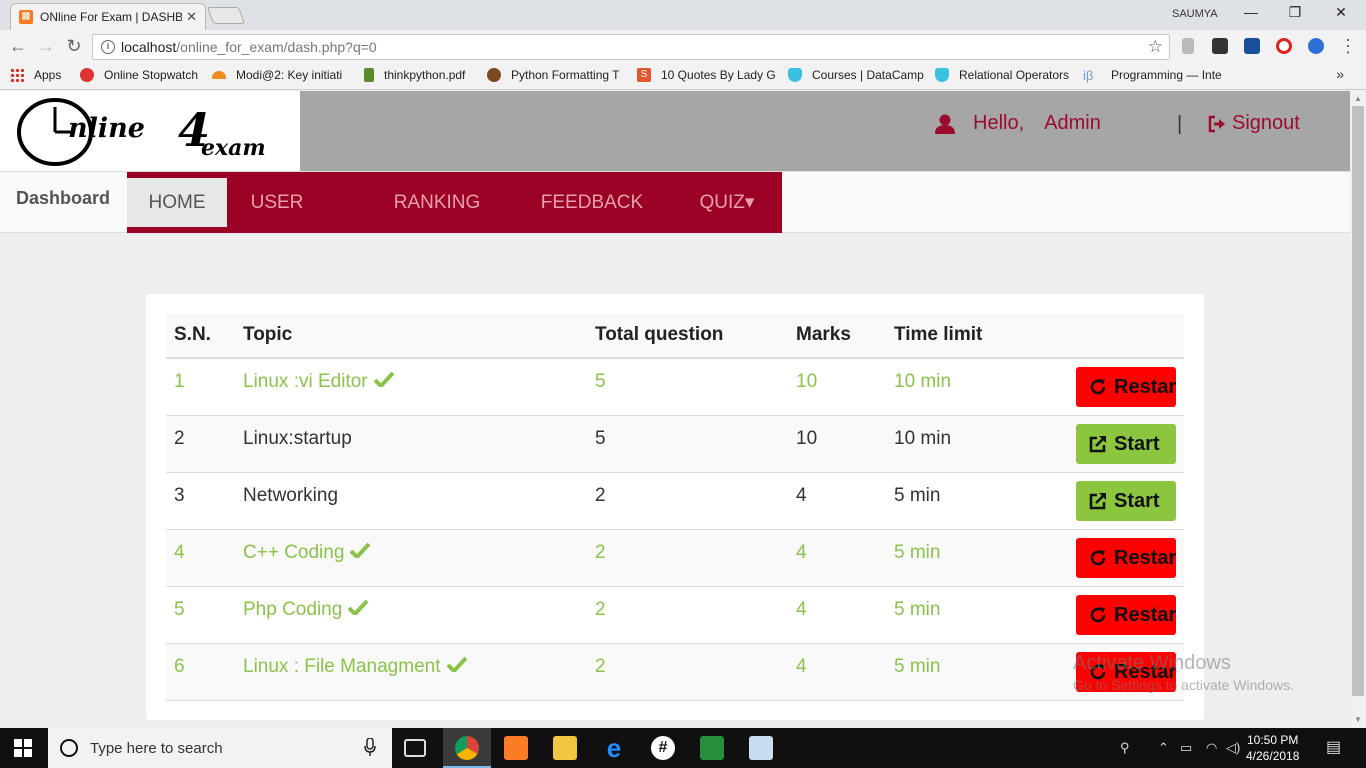 This screenshot has height=768, width=1366. What do you see at coordinates (1166, 75) in the screenshot?
I see `bookmark-label: Programming — Inte` at bounding box center [1166, 75].